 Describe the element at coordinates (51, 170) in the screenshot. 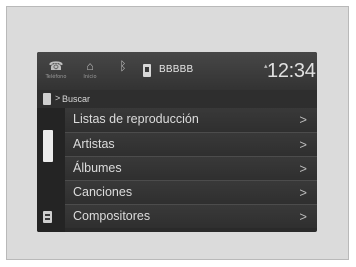

I see `scroll-rail` at that location.